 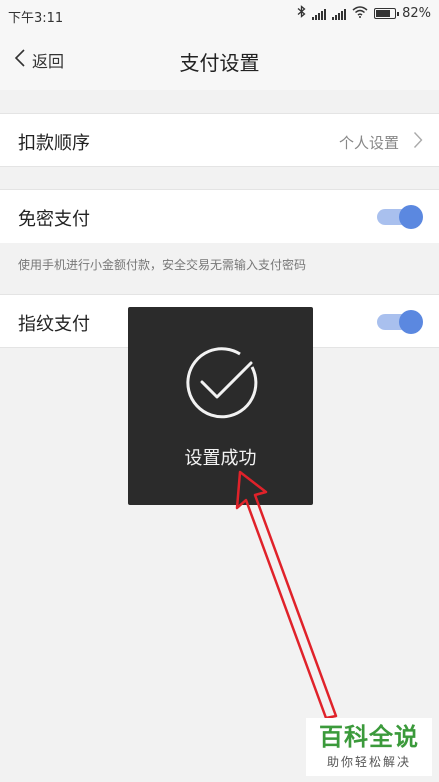 I want to click on watermark: 百科全说 助你轻松解决, so click(x=369, y=747).